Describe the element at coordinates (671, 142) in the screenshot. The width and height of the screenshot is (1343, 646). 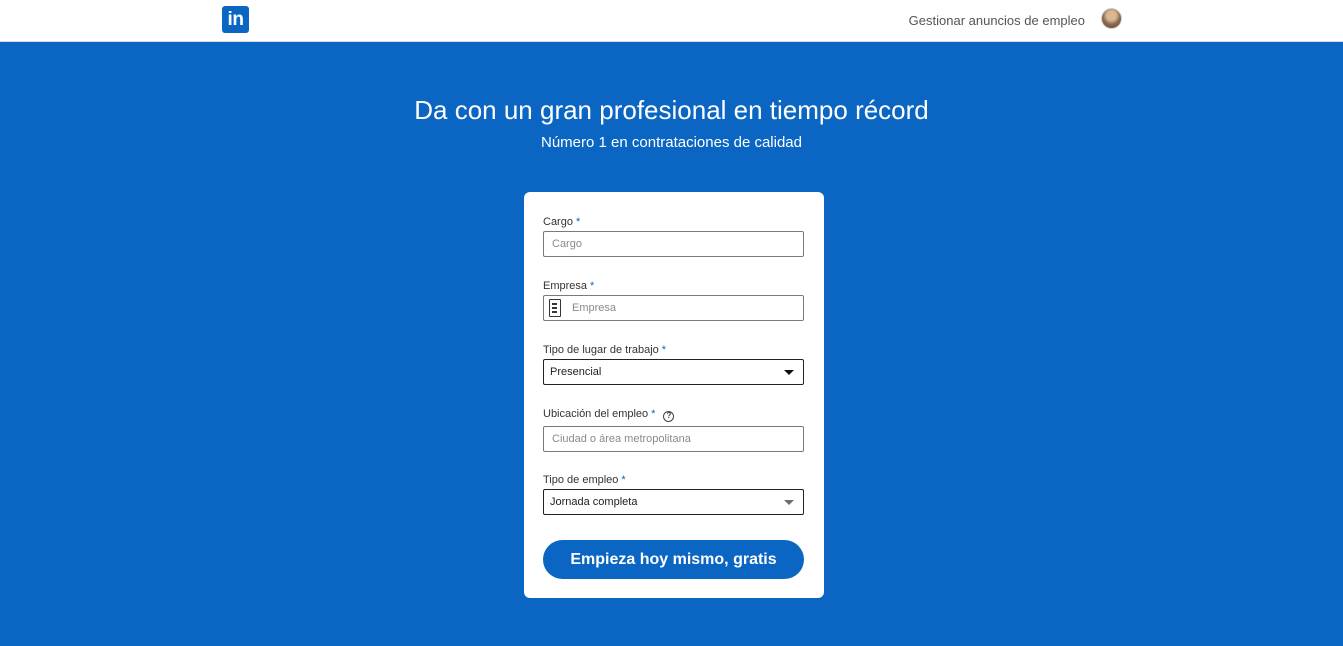
I see `hero-subtitle: Número 1 en contrataciones de calidad` at that location.